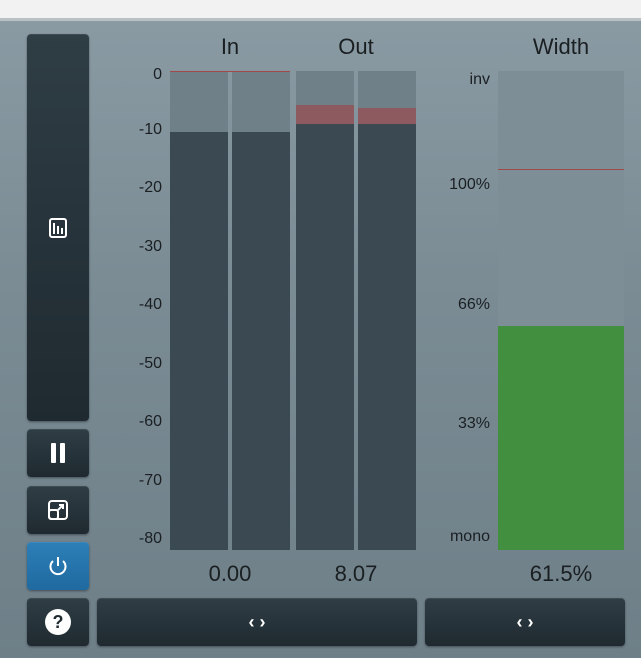 The height and width of the screenshot is (658, 641). I want to click on db-scale-label: -30, so click(150, 246).